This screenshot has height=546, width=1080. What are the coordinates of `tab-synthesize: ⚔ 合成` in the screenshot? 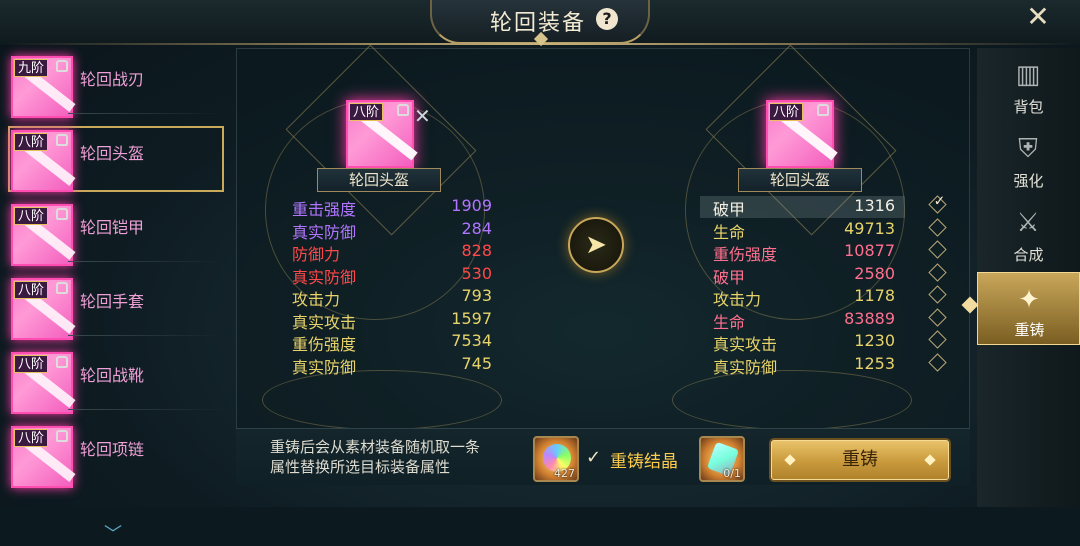 It's located at (1028, 232).